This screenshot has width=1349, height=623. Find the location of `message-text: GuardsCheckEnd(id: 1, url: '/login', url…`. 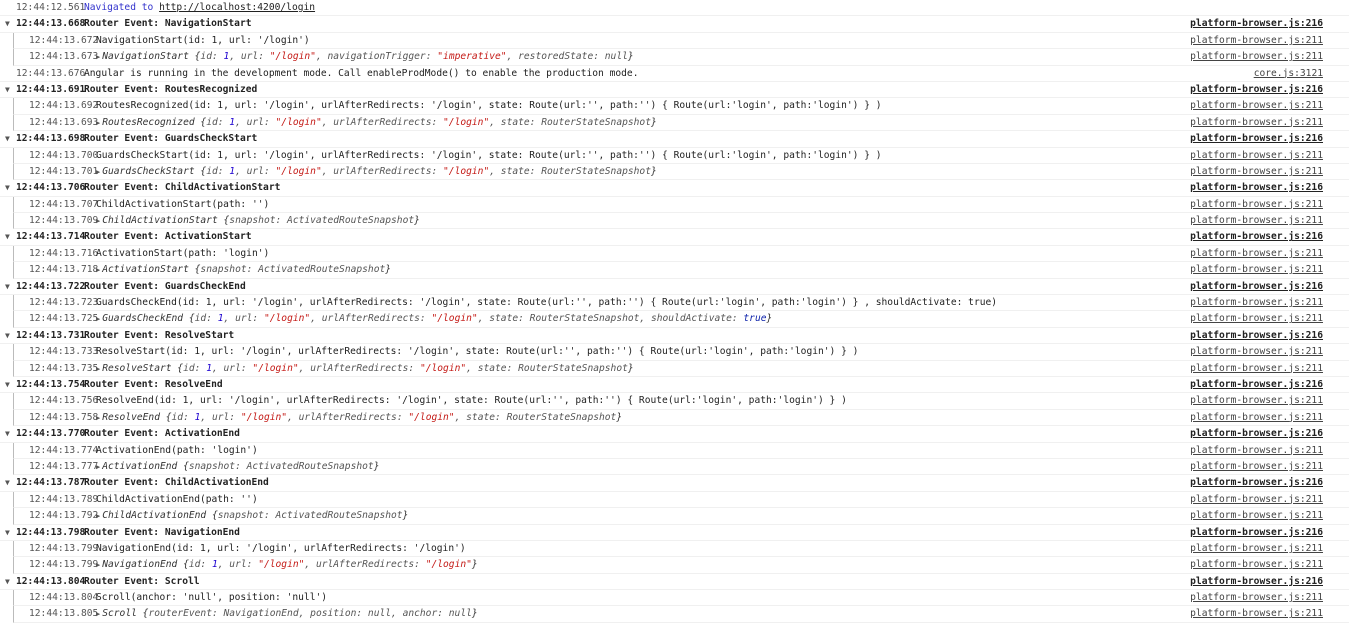

message-text: GuardsCheckEnd(id: 1, url: '/login', url… is located at coordinates (547, 303).